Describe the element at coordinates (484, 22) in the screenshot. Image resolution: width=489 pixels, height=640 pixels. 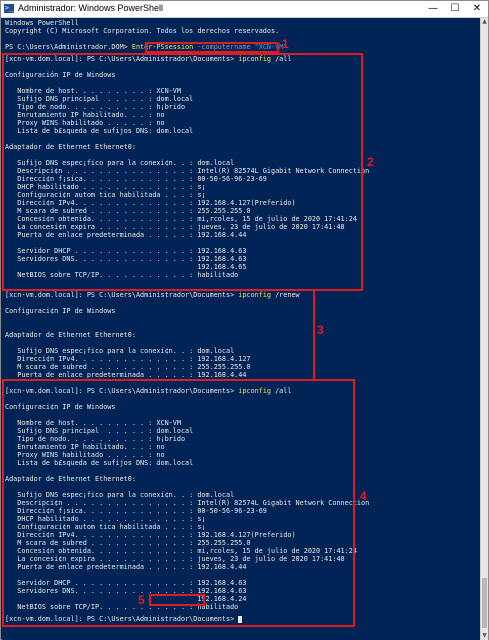
I see `scroll-up-arrow-icon: ▲` at that location.